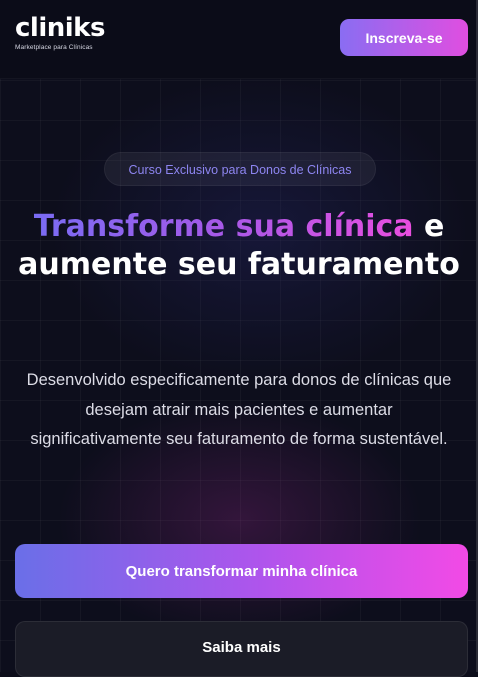 The image size is (478, 677). I want to click on headline-highlight: Transforme sua clínica, so click(223, 226).